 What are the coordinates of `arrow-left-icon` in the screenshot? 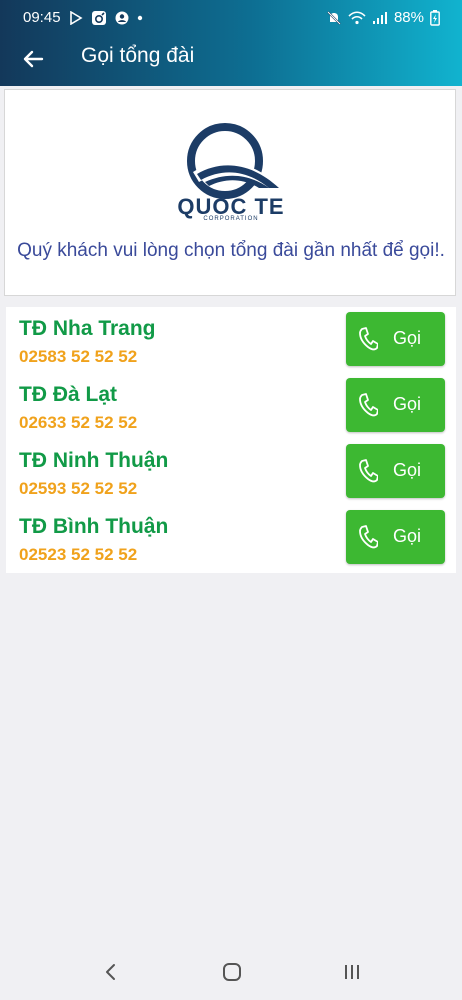 It's located at (33, 59).